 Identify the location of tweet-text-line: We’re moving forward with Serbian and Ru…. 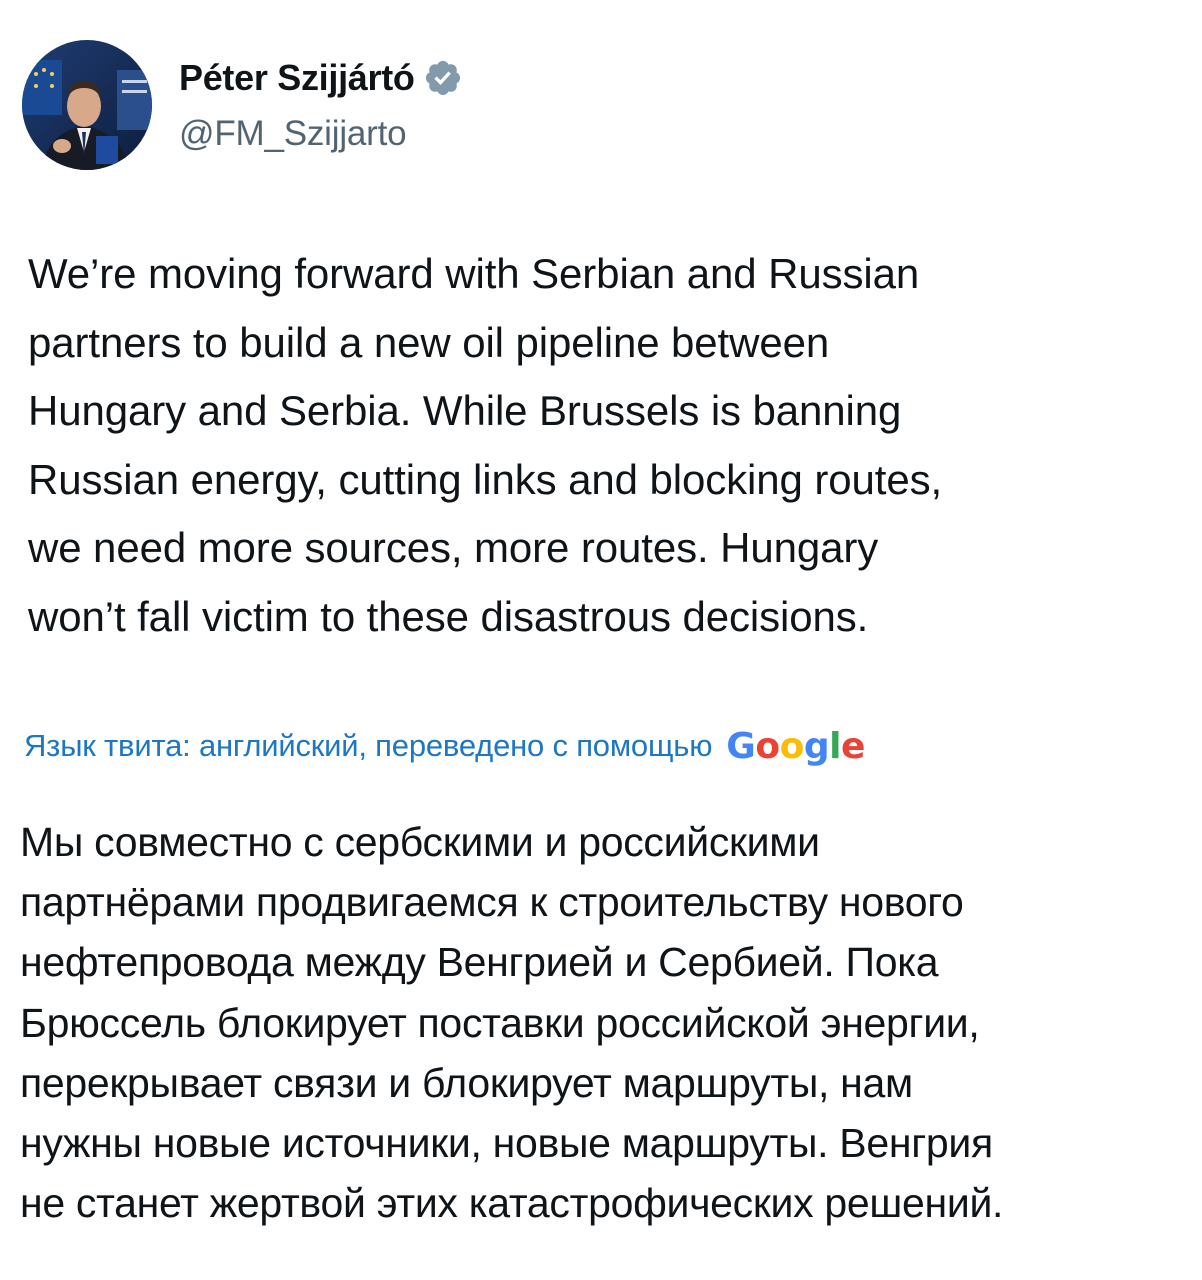
(474, 273).